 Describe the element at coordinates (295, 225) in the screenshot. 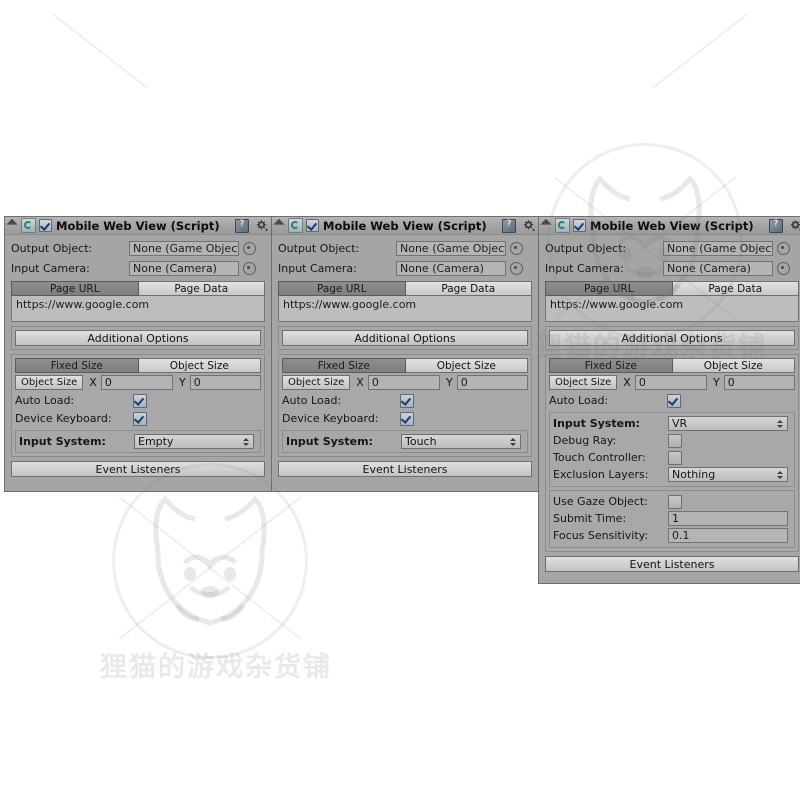

I see `script-component-icon` at that location.